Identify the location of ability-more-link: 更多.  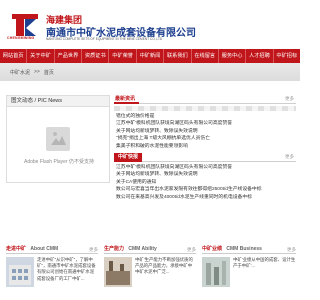
(191, 249).